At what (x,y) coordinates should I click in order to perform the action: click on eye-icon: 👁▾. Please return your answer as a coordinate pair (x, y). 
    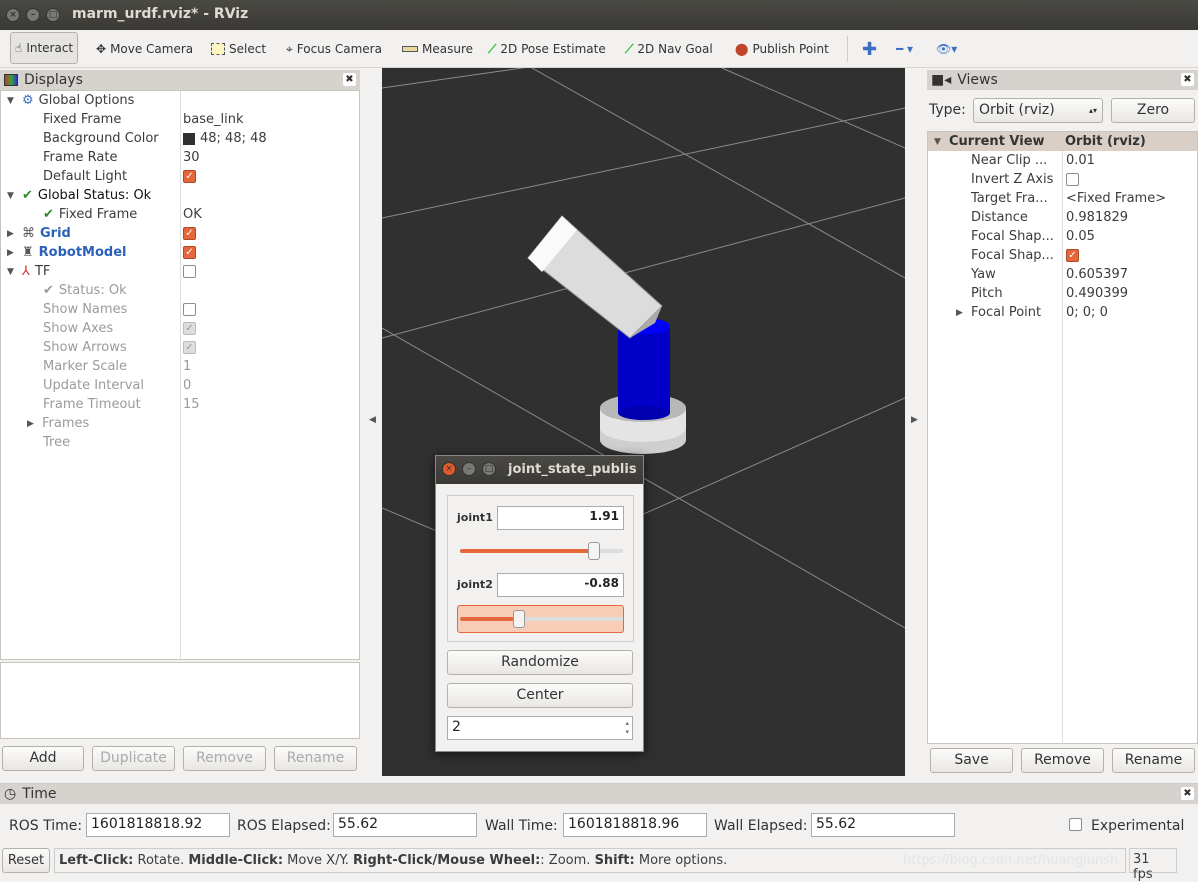
    Looking at the image, I should click on (946, 49).